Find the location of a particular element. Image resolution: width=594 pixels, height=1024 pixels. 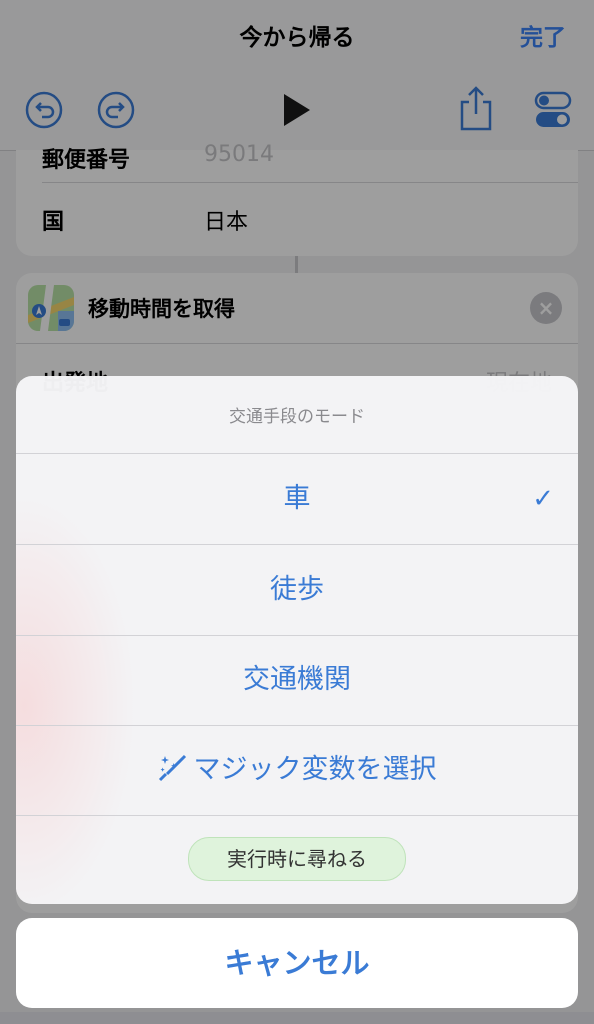

option-transit-label: 交通機関 is located at coordinates (297, 679).